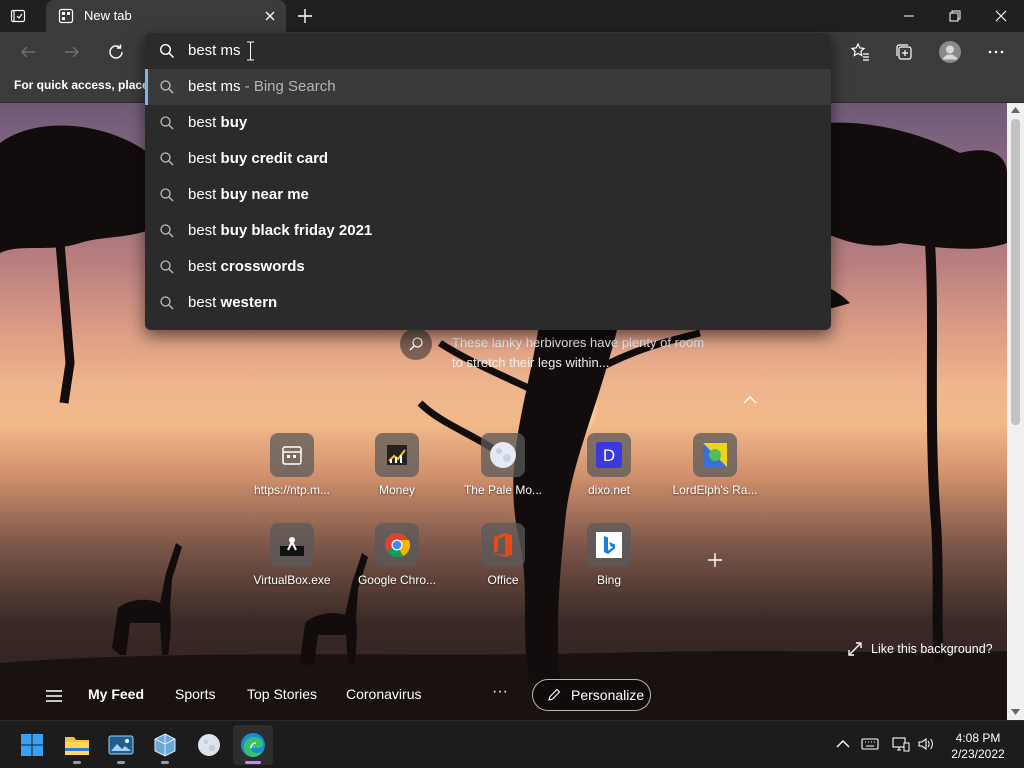  What do you see at coordinates (950, 52) in the screenshot?
I see `profile-button` at bounding box center [950, 52].